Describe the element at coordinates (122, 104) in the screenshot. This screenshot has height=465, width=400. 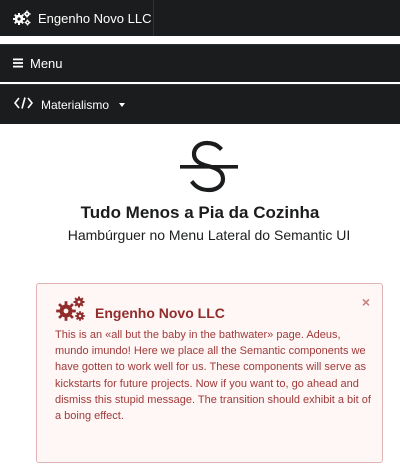
I see `dropdown-caret-icon` at that location.